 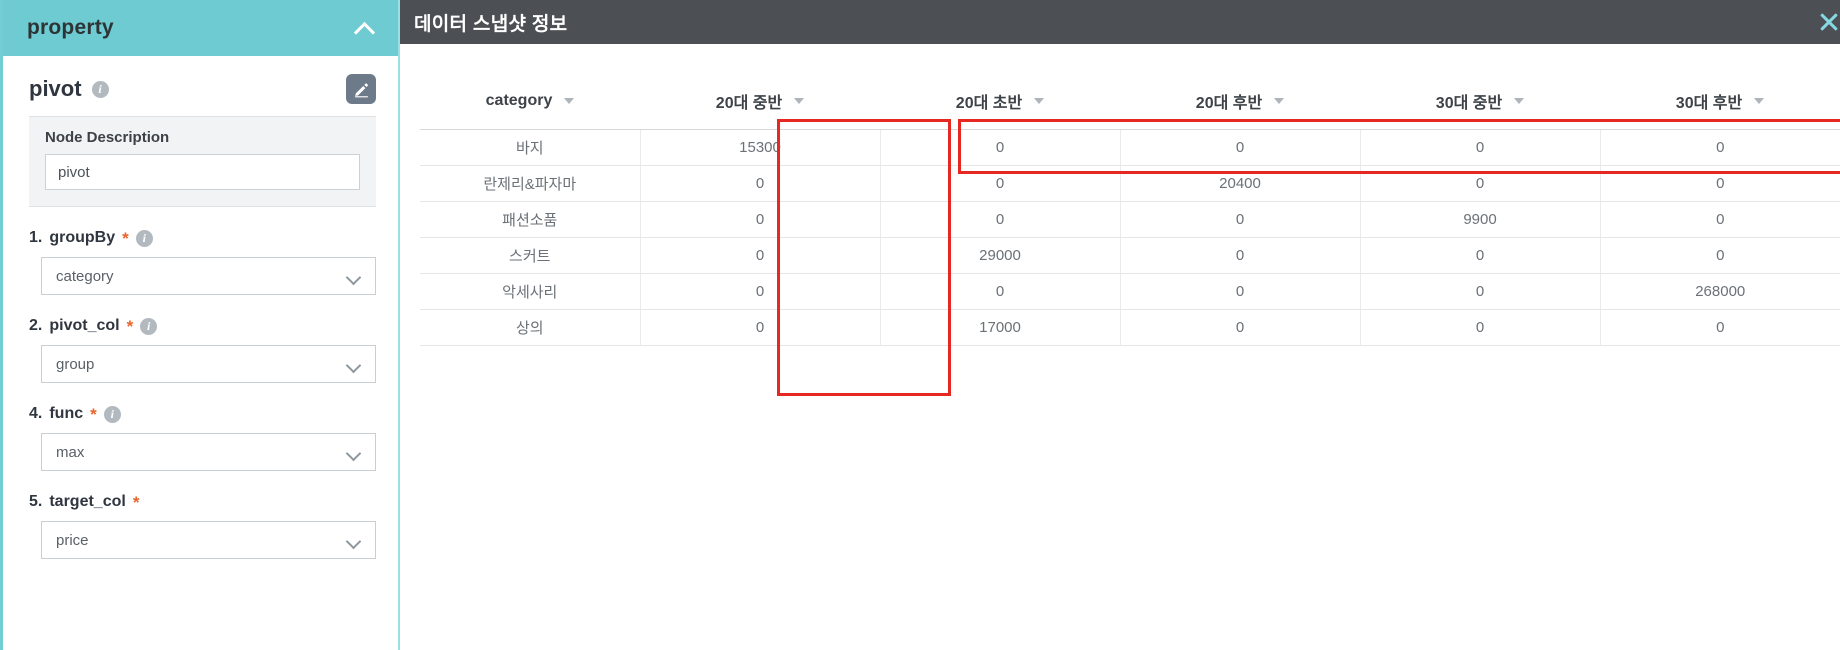 I want to click on column-header-label: 20대 중반, so click(x=749, y=104).